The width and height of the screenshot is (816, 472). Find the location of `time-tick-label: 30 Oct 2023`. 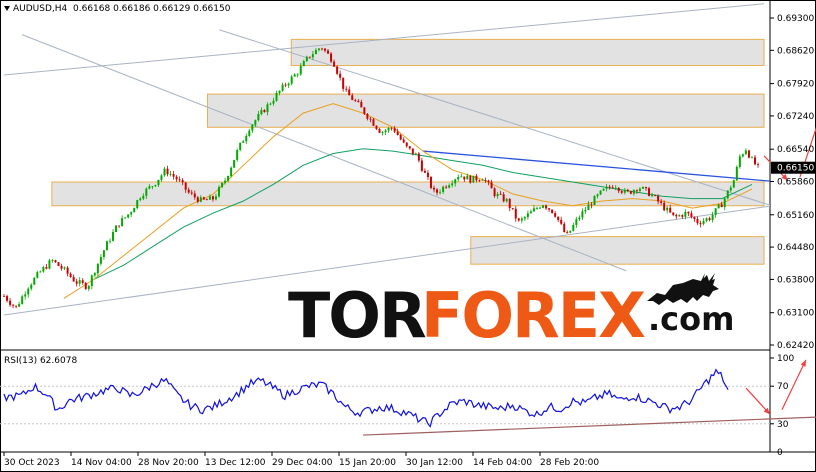

time-tick-label: 30 Oct 2023 is located at coordinates (32, 463).